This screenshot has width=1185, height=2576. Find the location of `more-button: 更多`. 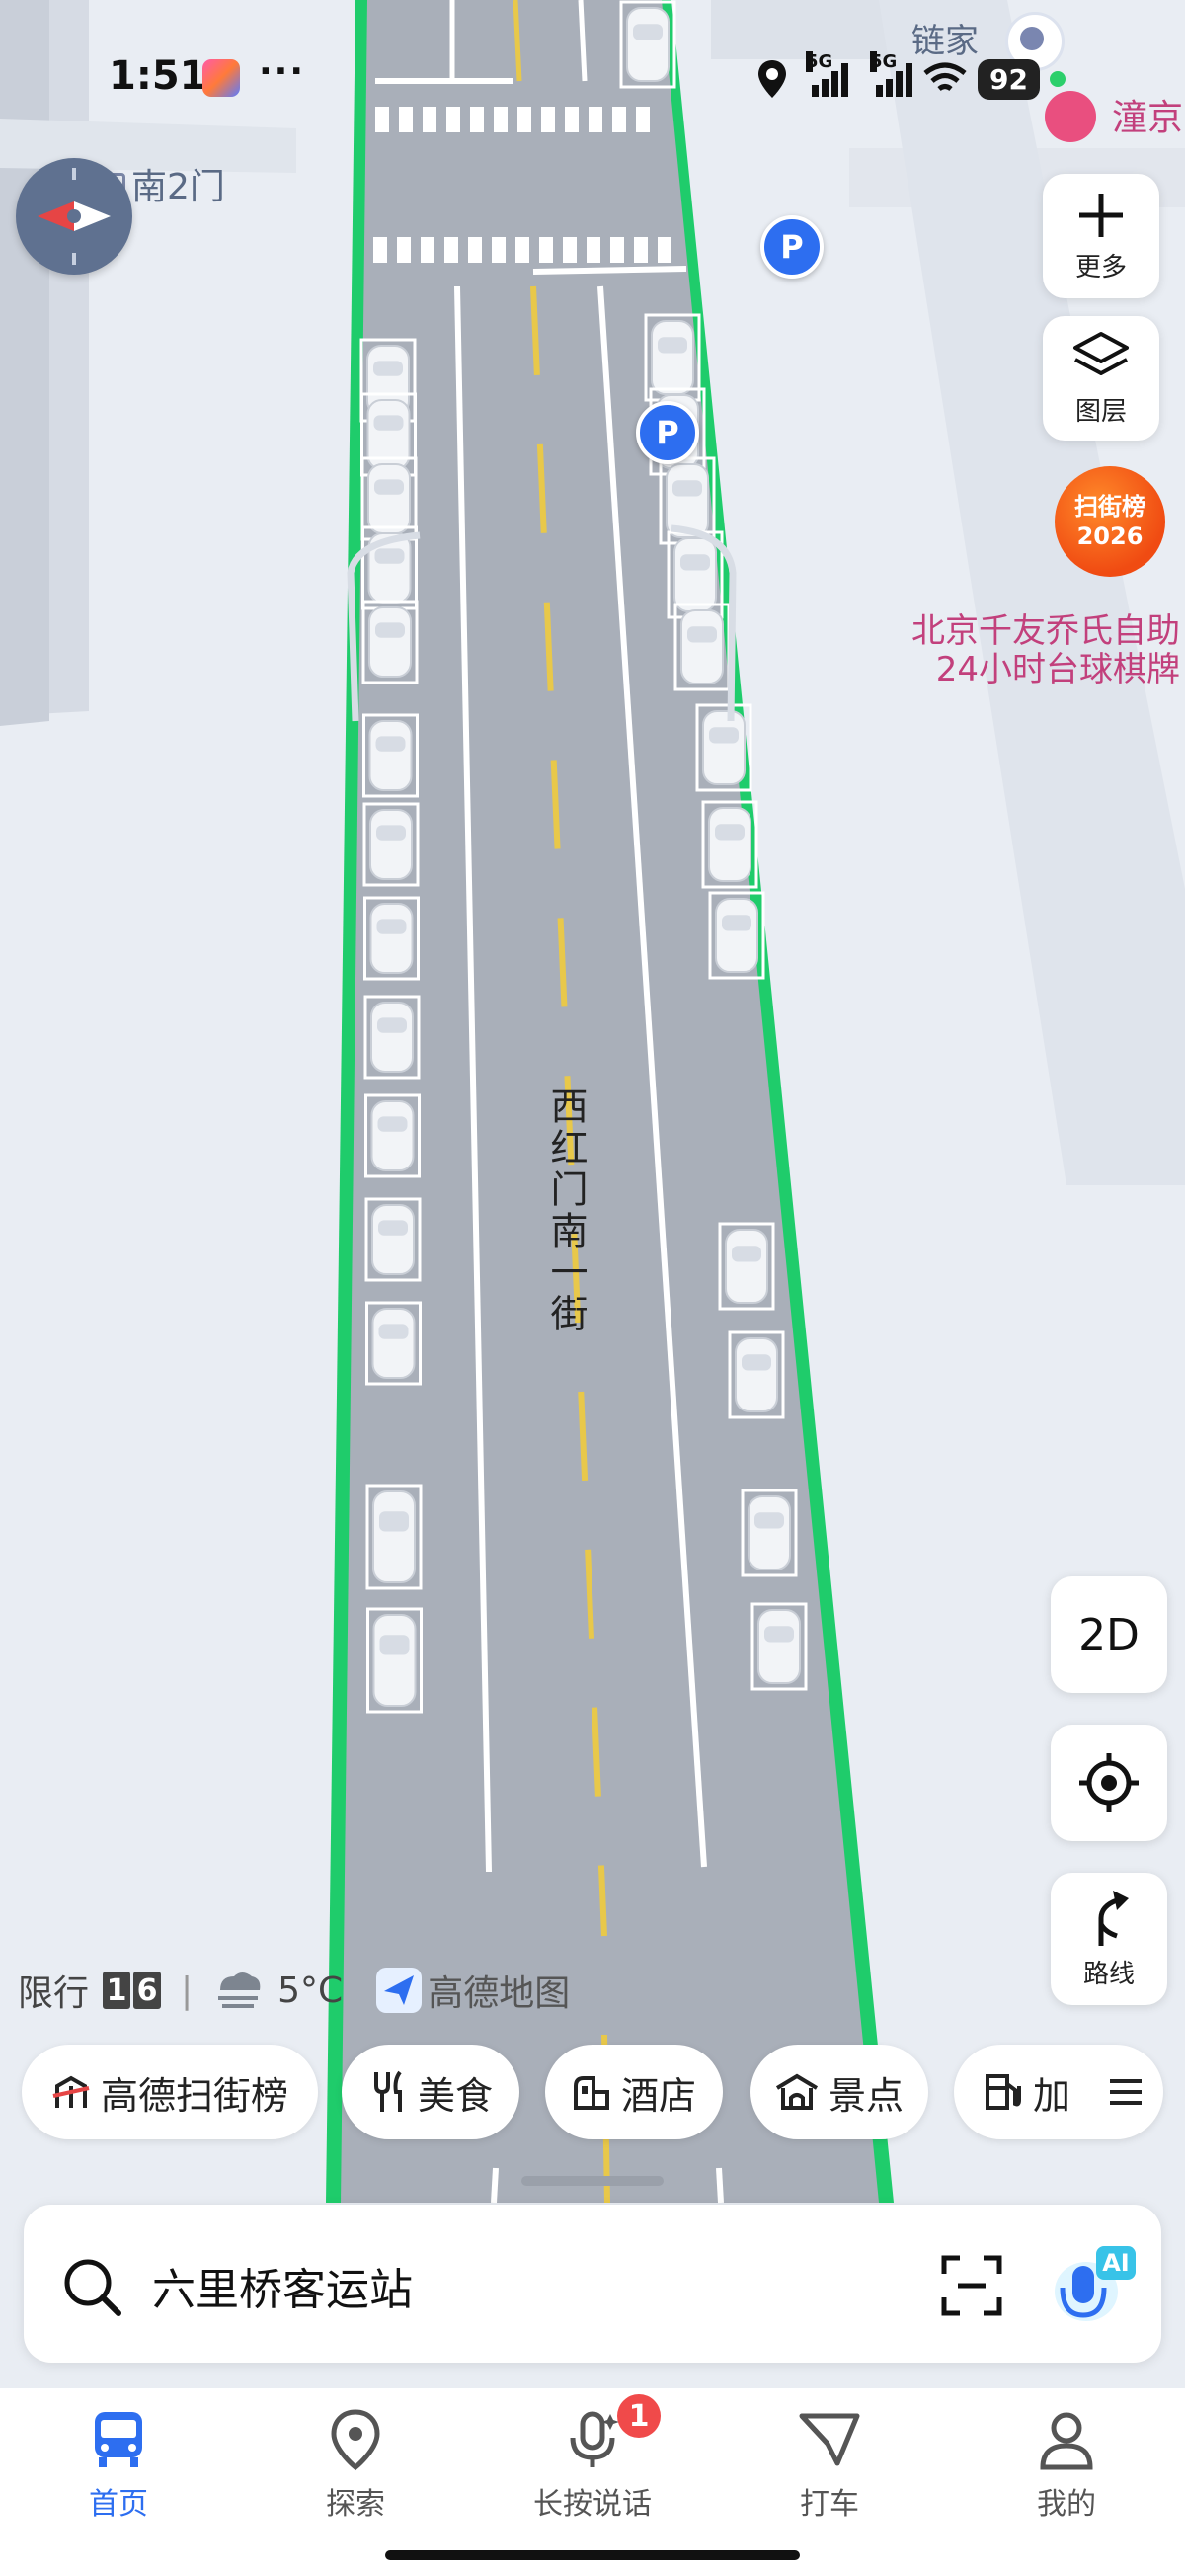

more-button: 更多 is located at coordinates (1101, 236).